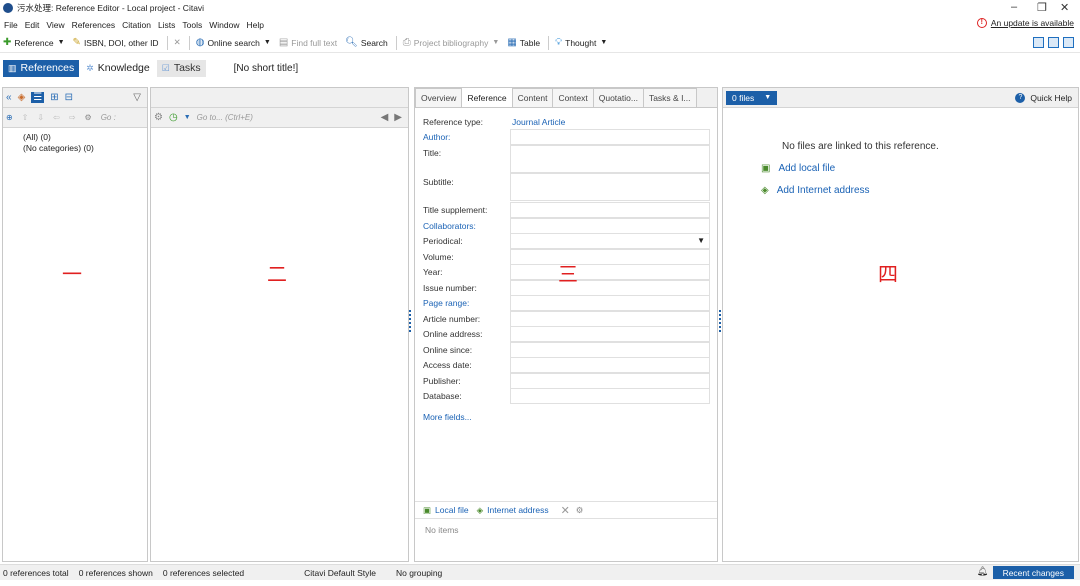 The height and width of the screenshot is (586, 1080). I want to click on knowledge-mode-button: ✲ Knowledge, so click(118, 68).